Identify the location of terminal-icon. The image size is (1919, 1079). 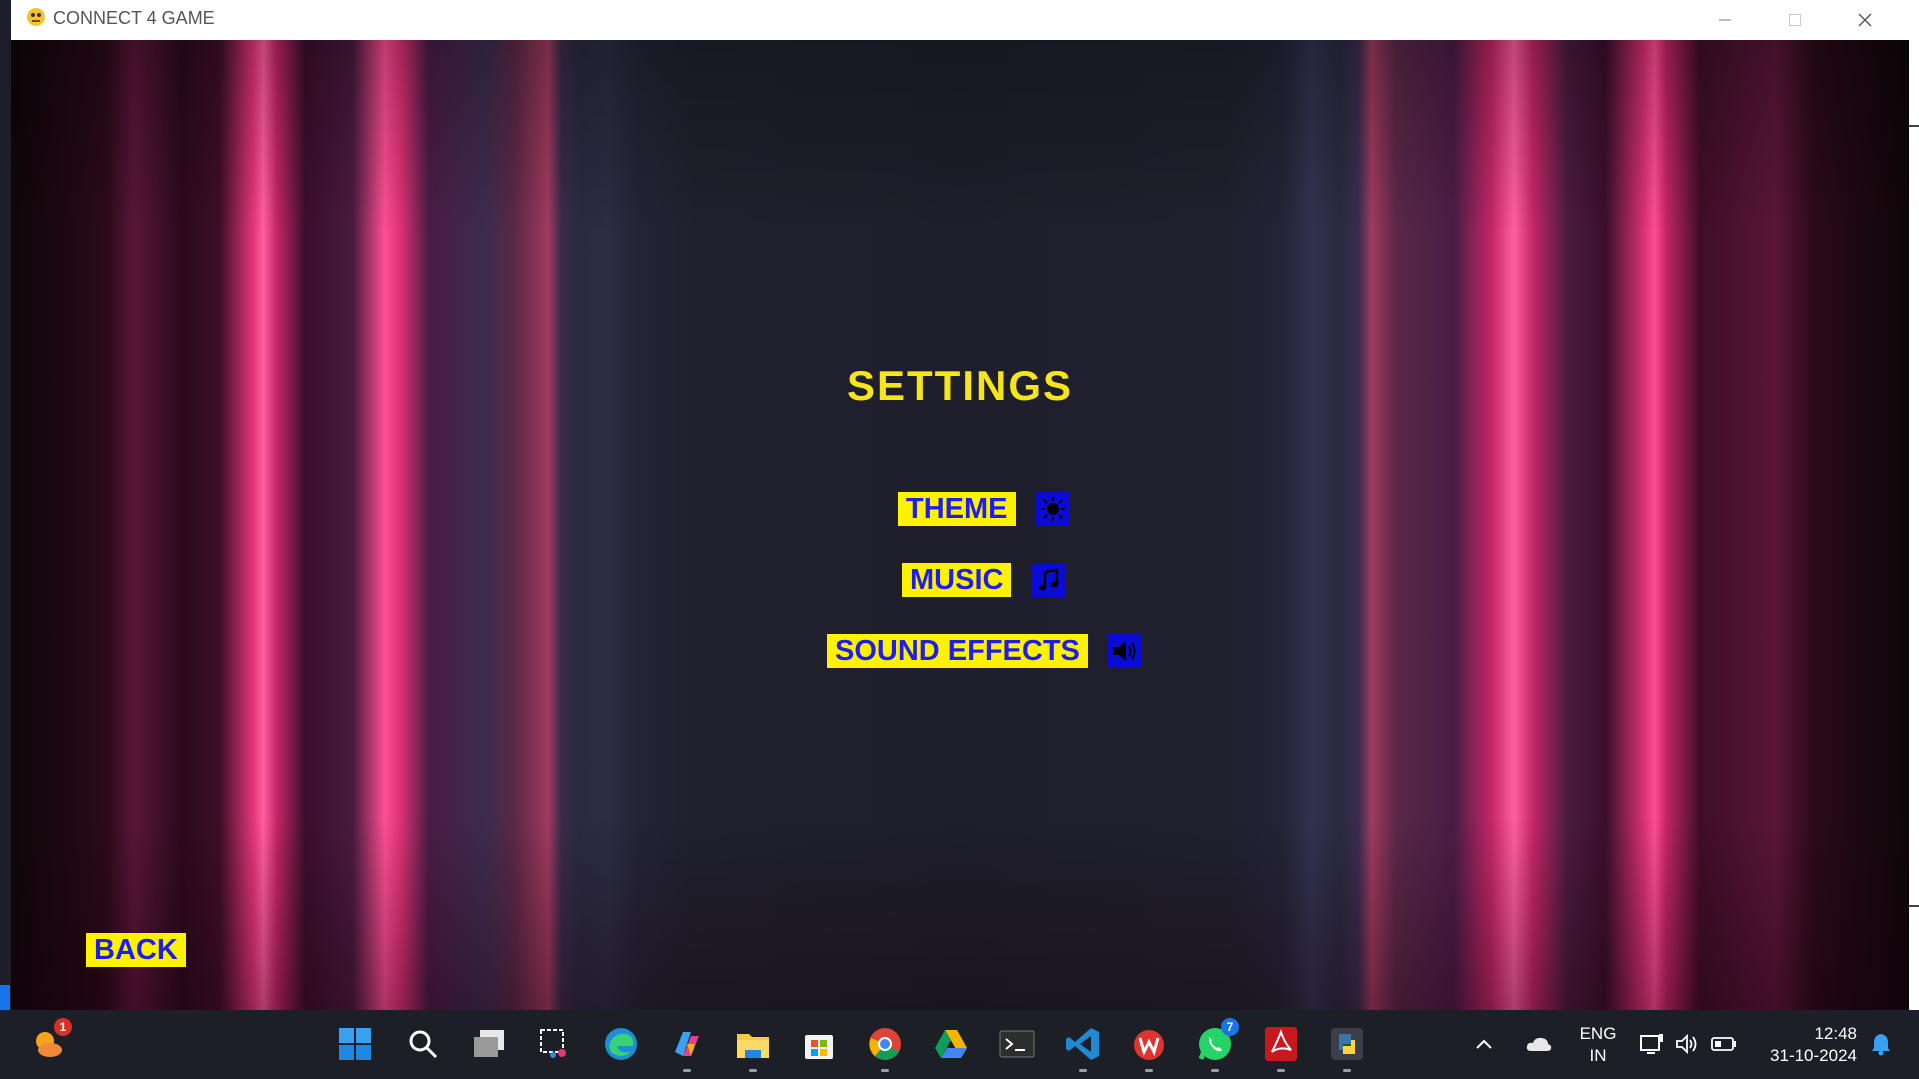
(1017, 1044).